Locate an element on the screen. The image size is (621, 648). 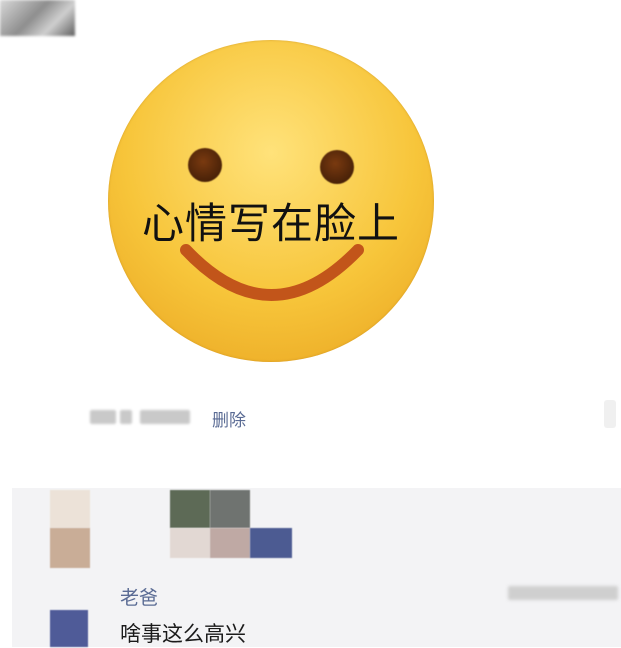
delete-button: 删除 is located at coordinates (229, 418).